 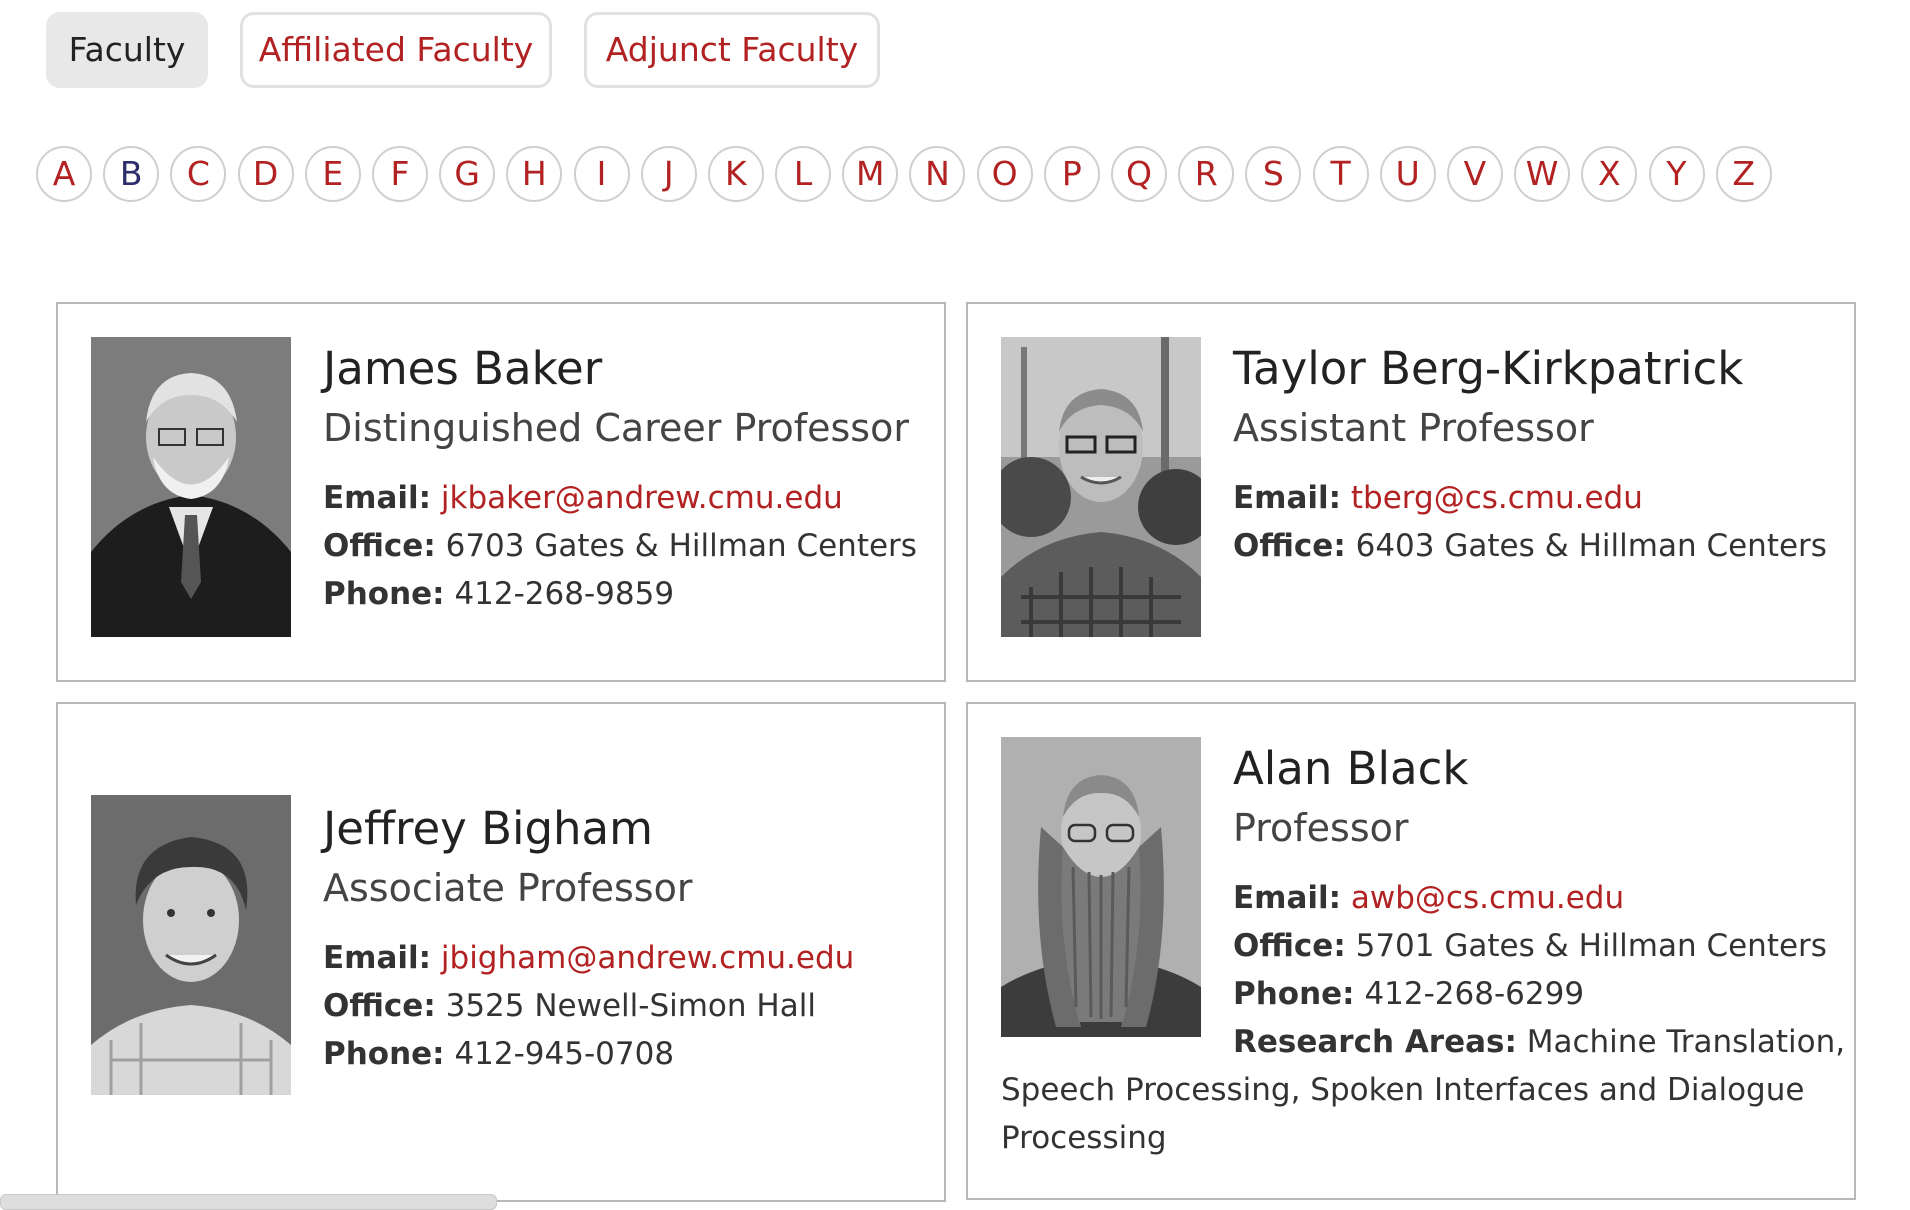 I want to click on letter-filter-l: L, so click(x=803, y=174).